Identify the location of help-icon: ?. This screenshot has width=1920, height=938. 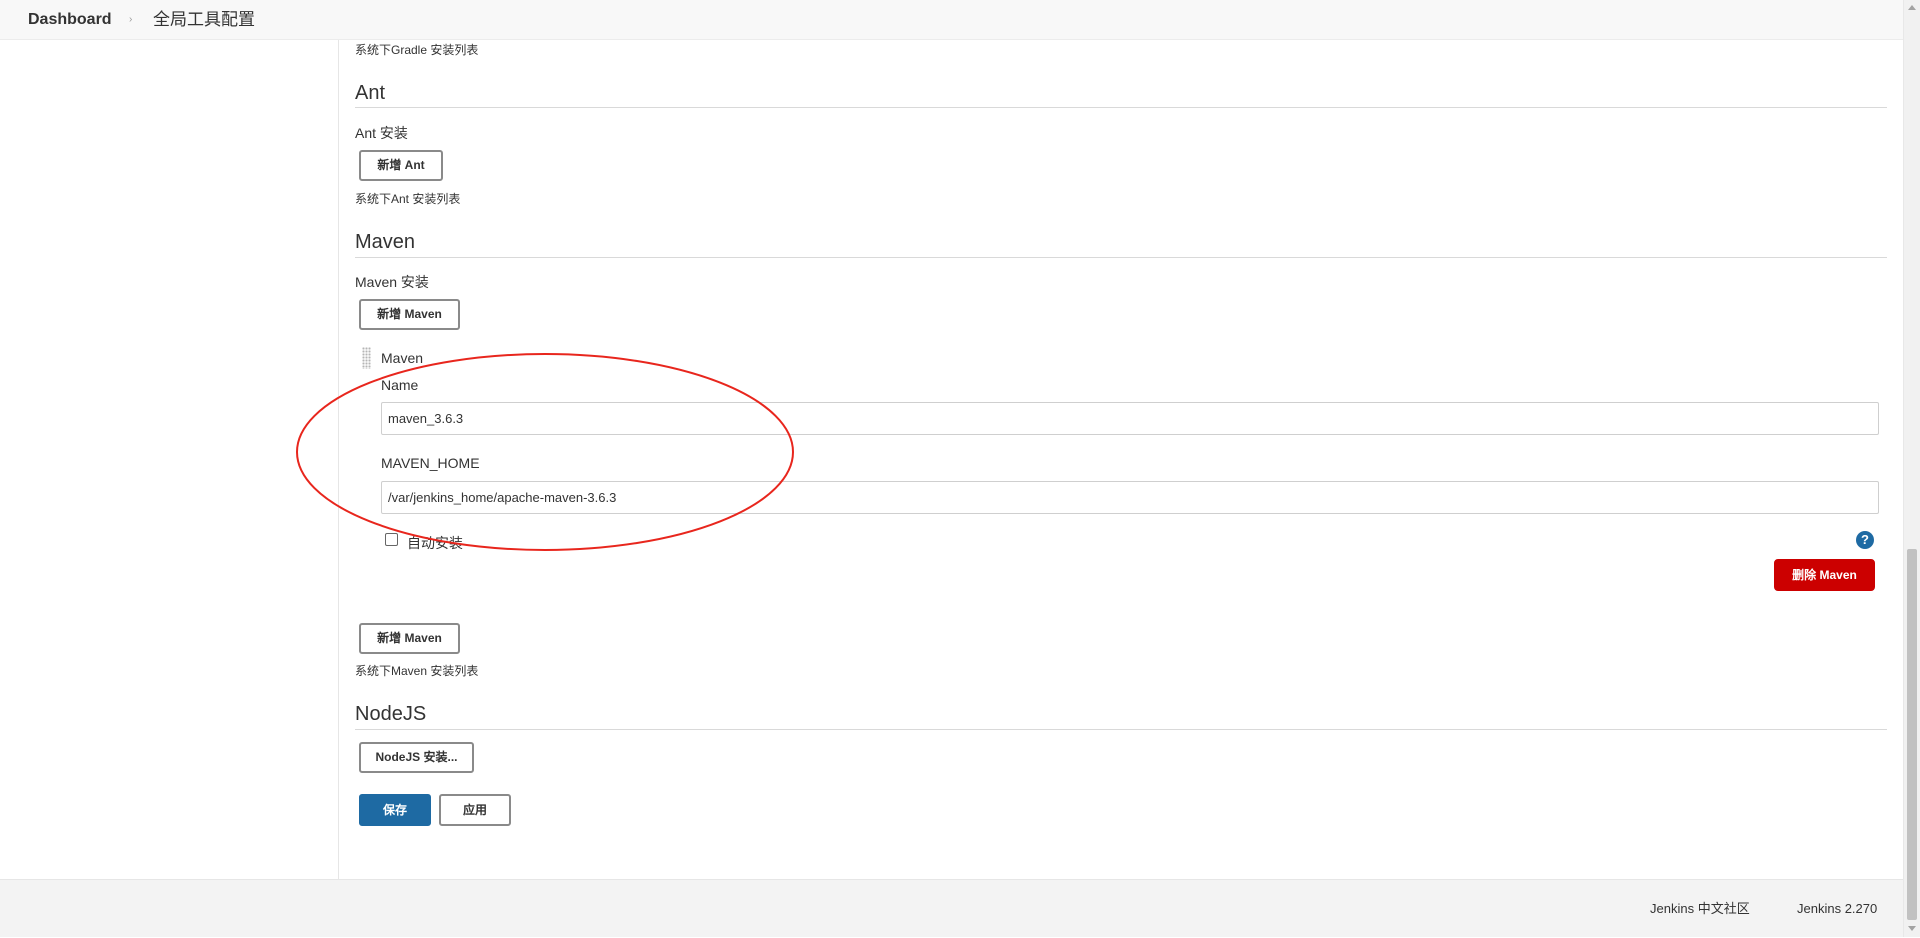
(1865, 540).